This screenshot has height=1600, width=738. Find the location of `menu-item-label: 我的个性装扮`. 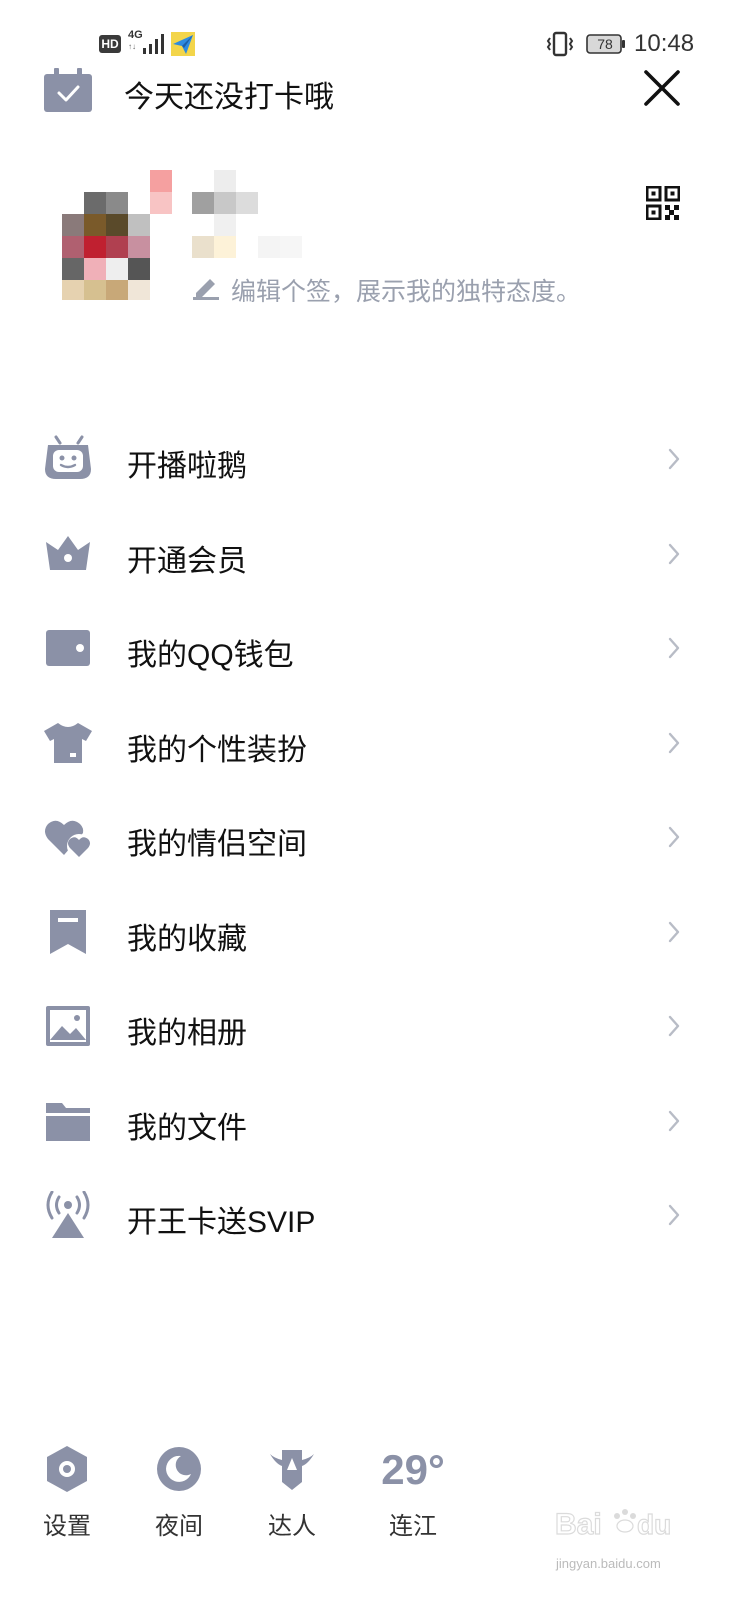

menu-item-label: 我的个性装扮 is located at coordinates (217, 750).